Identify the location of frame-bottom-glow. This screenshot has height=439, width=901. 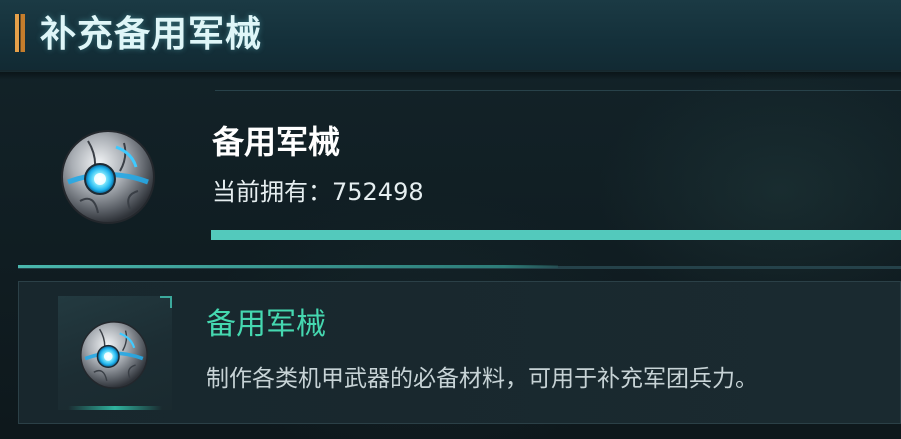
(115, 408).